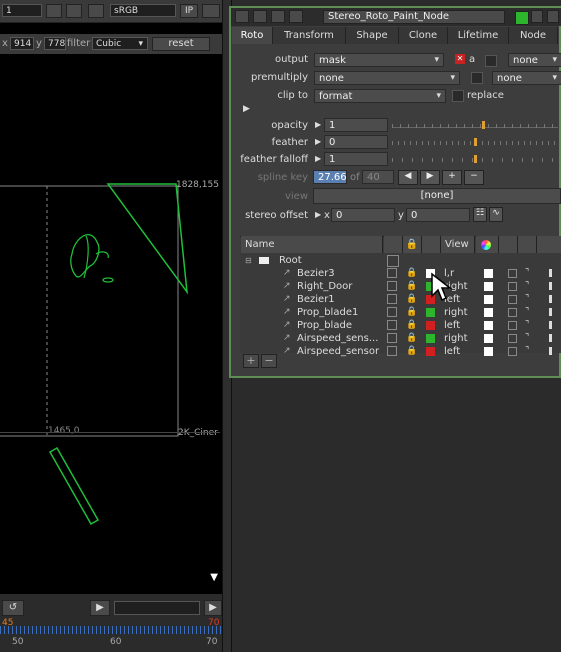  I want to click on shape-view: right, so click(456, 312).